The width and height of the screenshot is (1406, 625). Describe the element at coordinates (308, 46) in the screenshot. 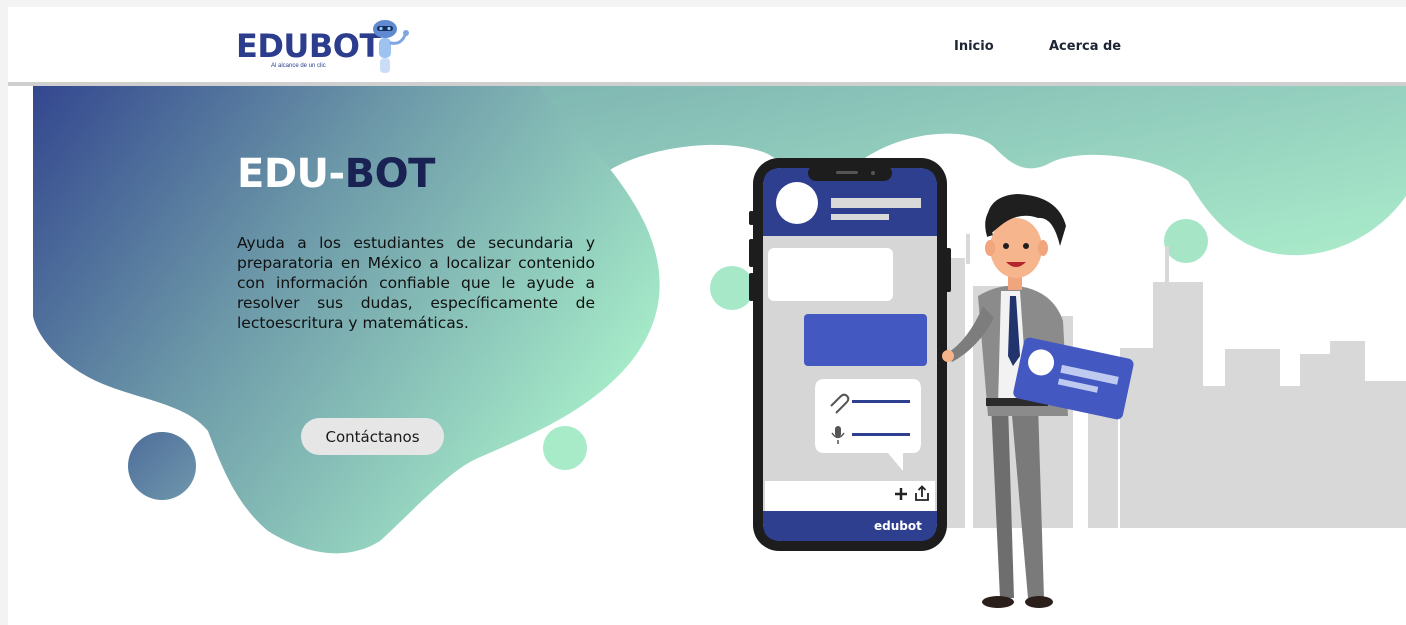

I see `logo-text: EDUBOT` at that location.